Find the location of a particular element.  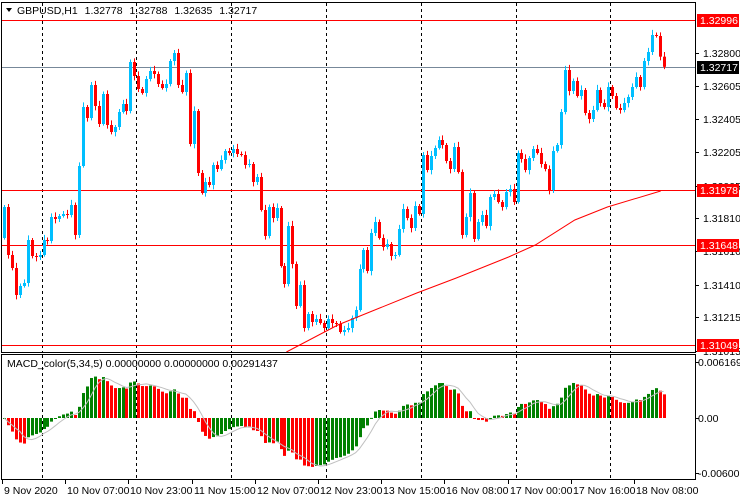

symbol-label: GBPUSD,H1 is located at coordinates (47, 11).